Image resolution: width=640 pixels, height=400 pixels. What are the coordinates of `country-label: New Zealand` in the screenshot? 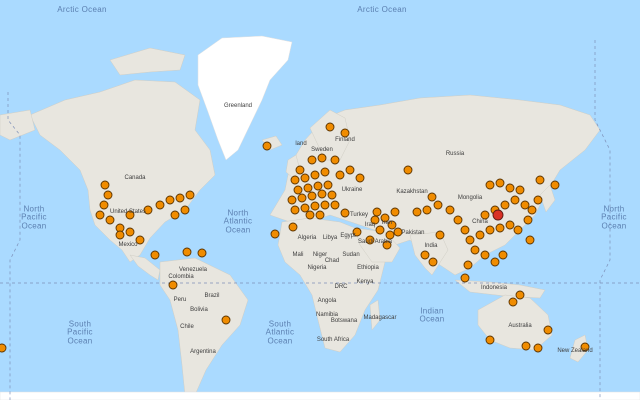 It's located at (575, 350).